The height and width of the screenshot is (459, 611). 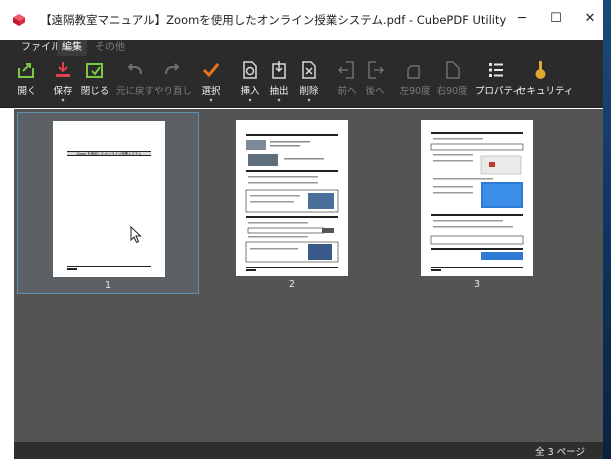 I want to click on redo-arrow-icon, so click(x=172, y=69).